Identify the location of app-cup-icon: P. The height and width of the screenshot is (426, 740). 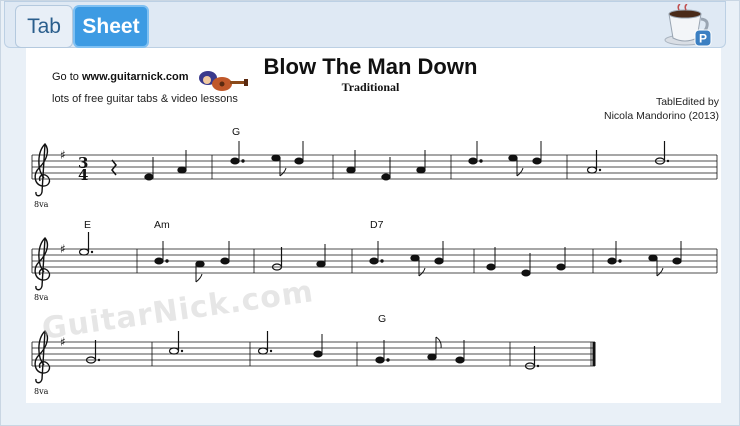
(687, 26).